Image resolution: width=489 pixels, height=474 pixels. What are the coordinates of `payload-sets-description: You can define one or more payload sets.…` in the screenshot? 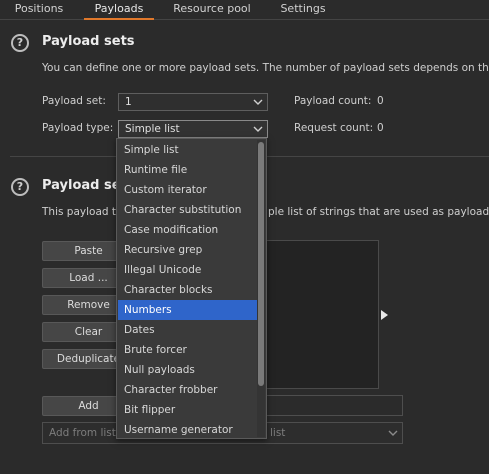 It's located at (265, 68).